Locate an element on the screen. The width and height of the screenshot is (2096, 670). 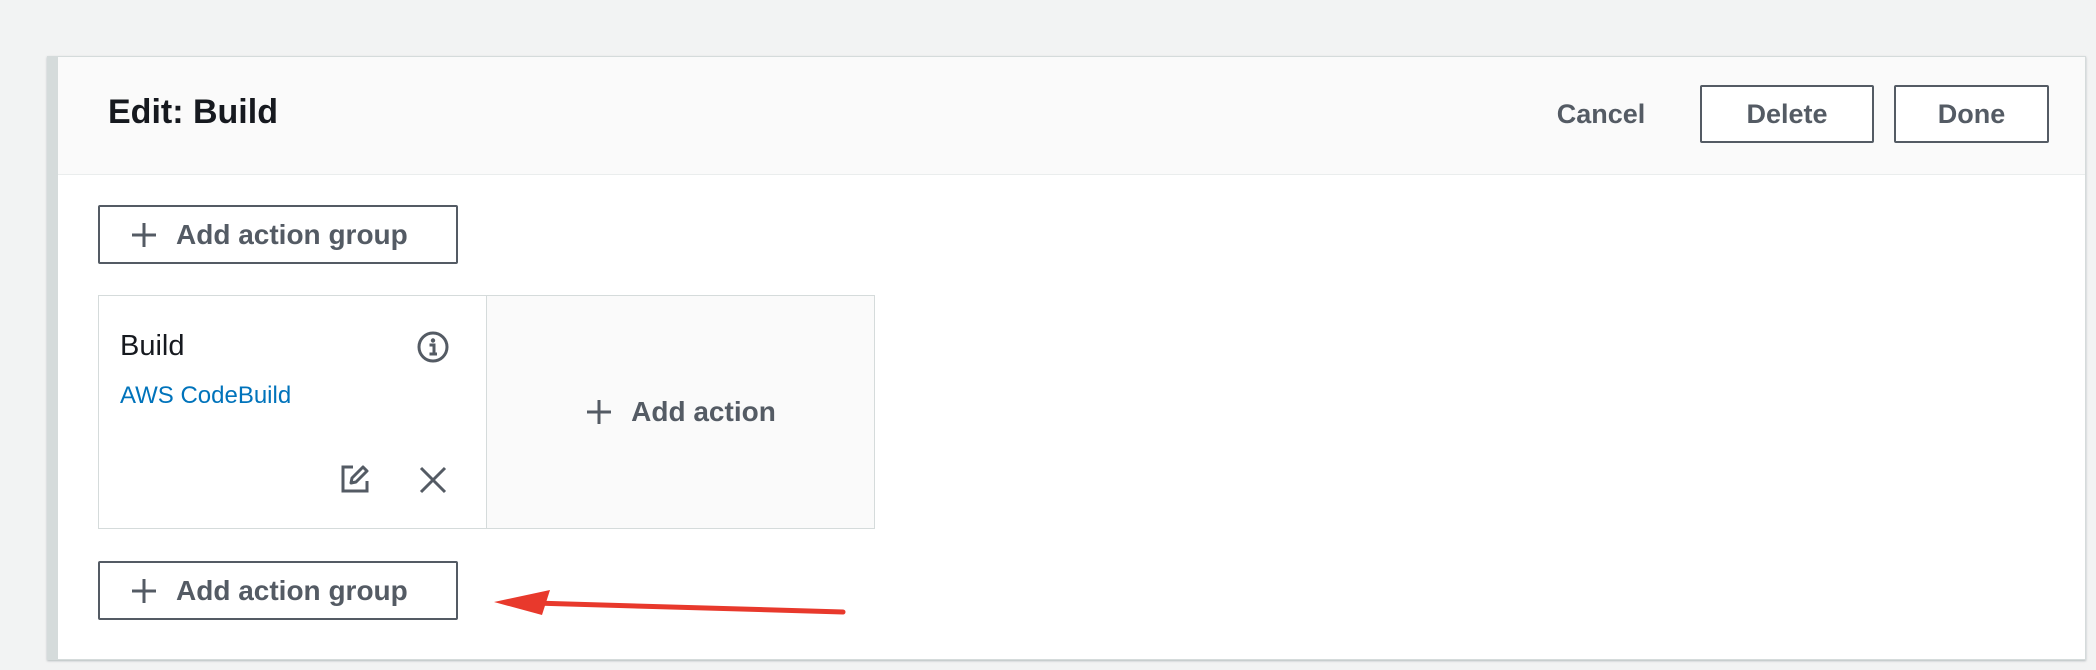
add-action-label: Add action is located at coordinates (703, 411).